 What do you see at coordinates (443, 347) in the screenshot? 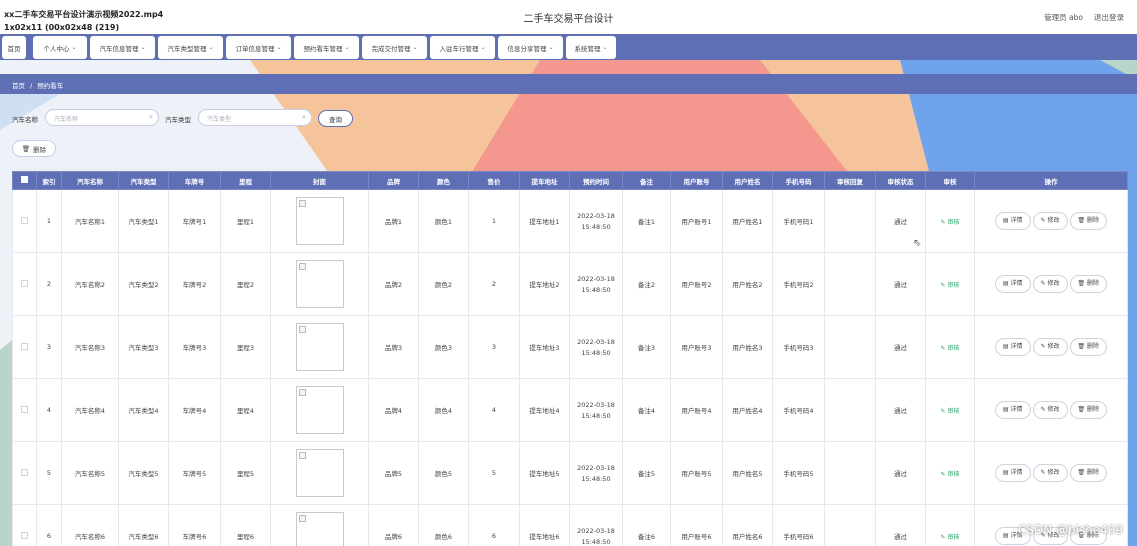
I see `cell-color: 颜色3` at bounding box center [443, 347].